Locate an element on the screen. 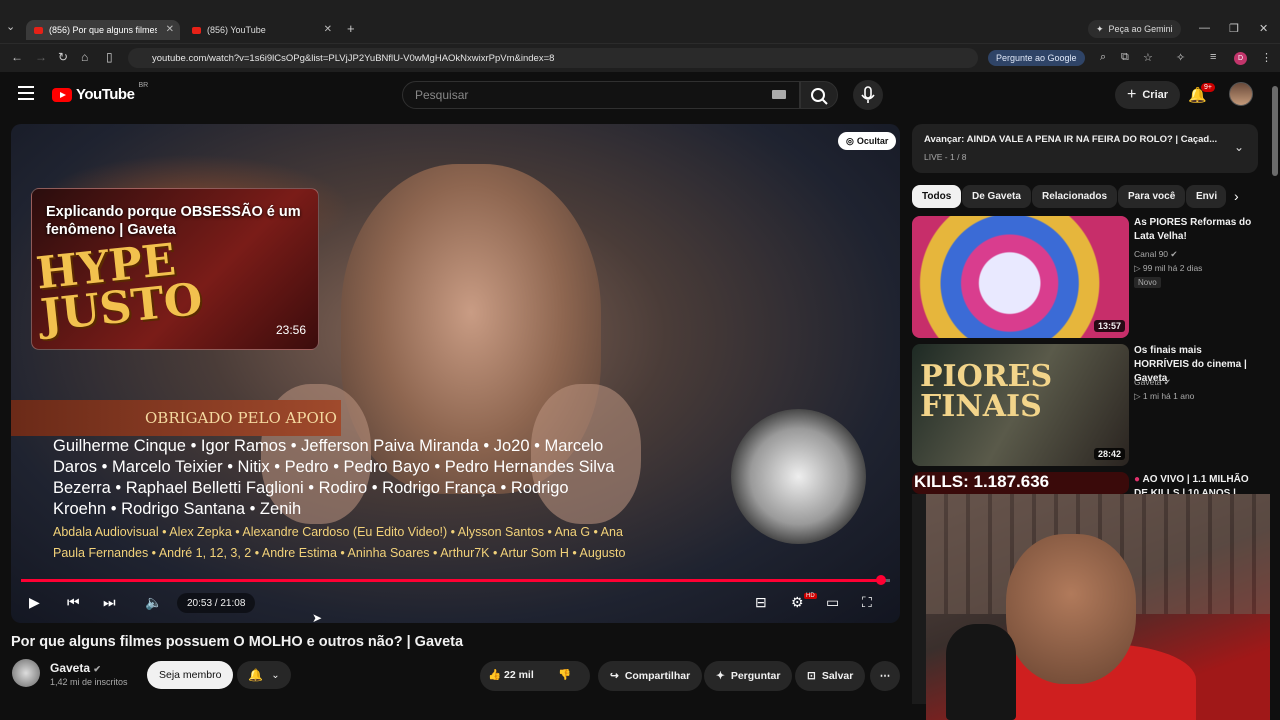  hide-endscreen-button: ◎ Ocultar is located at coordinates (867, 141).